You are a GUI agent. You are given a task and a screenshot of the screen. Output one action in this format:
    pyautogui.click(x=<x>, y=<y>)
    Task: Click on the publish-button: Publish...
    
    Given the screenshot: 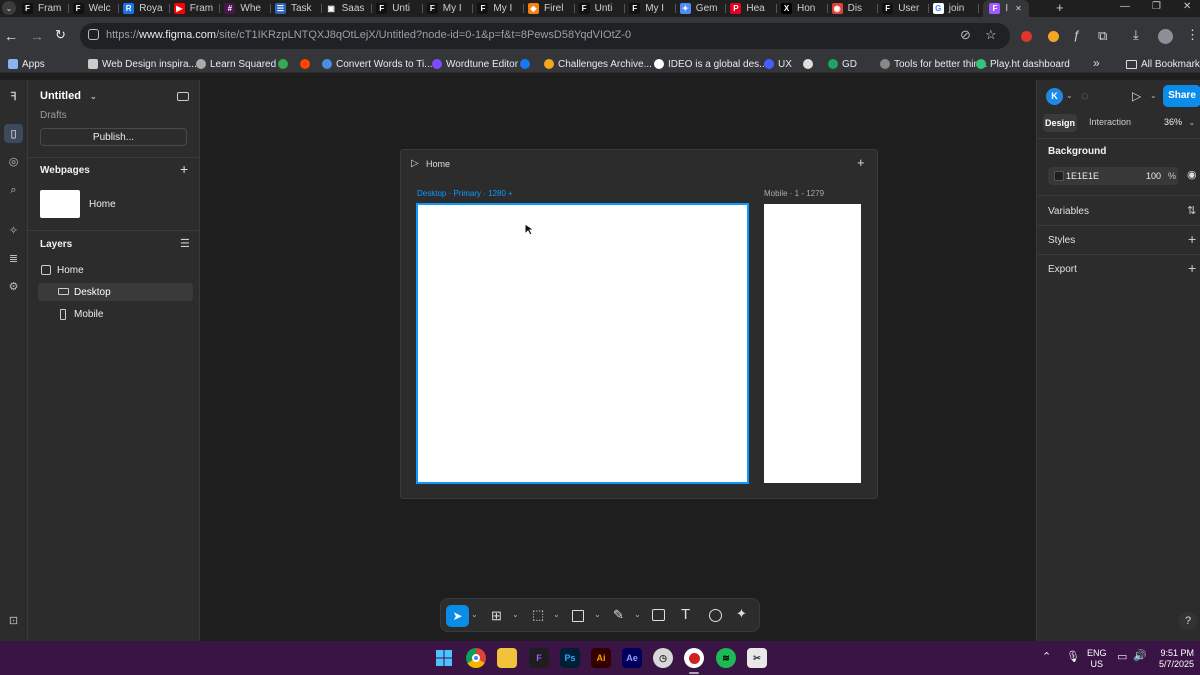 What is the action you would take?
    pyautogui.click(x=113, y=137)
    